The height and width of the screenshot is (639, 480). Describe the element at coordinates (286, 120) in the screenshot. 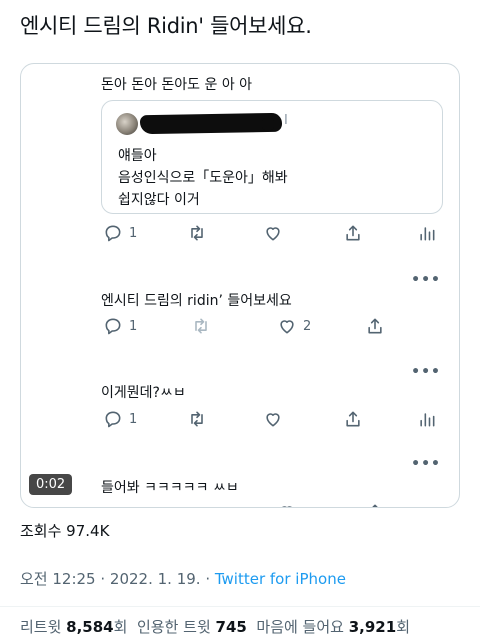

I see `quoted-tweet-suffix: I` at that location.